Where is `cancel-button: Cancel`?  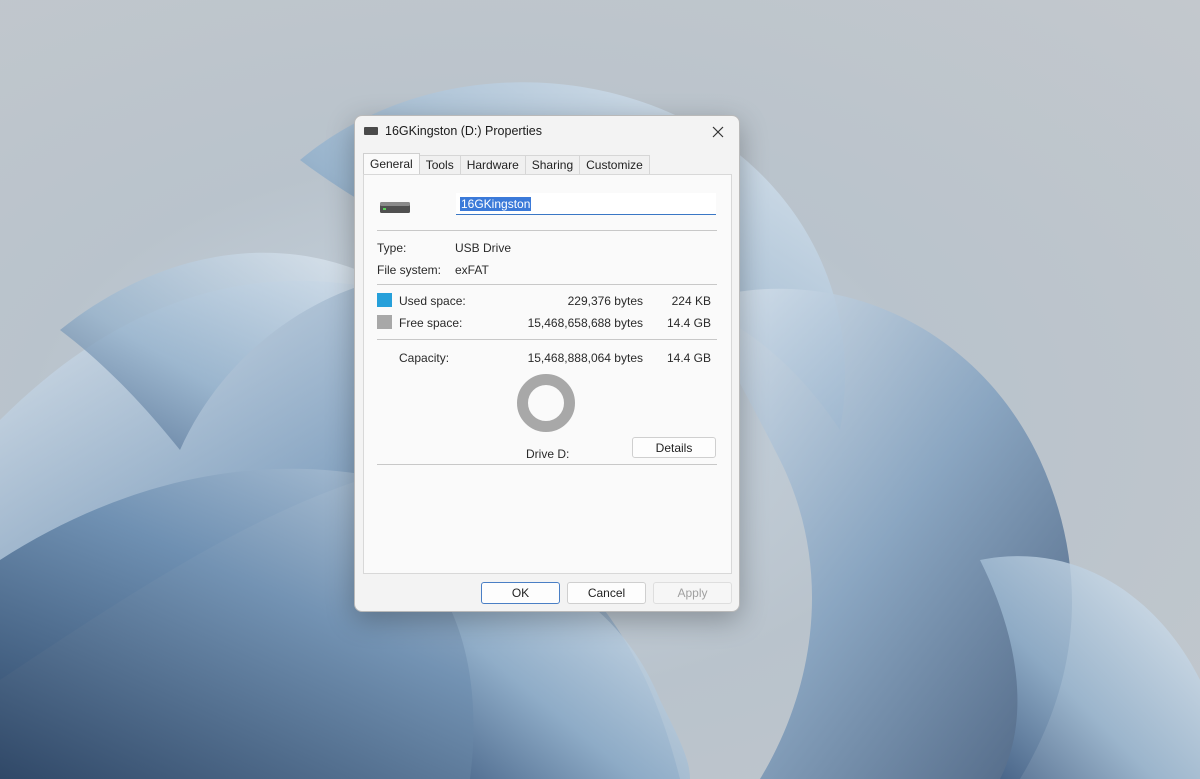 cancel-button: Cancel is located at coordinates (606, 593).